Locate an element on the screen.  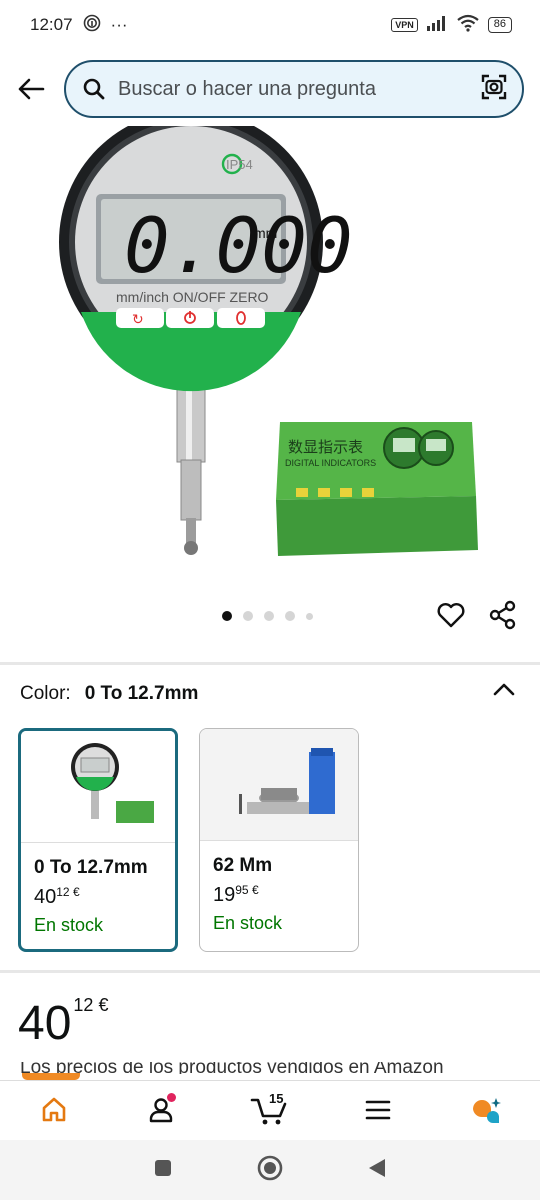
search-header: Buscar o hacer una pregunta is located at coordinates (270, 89).